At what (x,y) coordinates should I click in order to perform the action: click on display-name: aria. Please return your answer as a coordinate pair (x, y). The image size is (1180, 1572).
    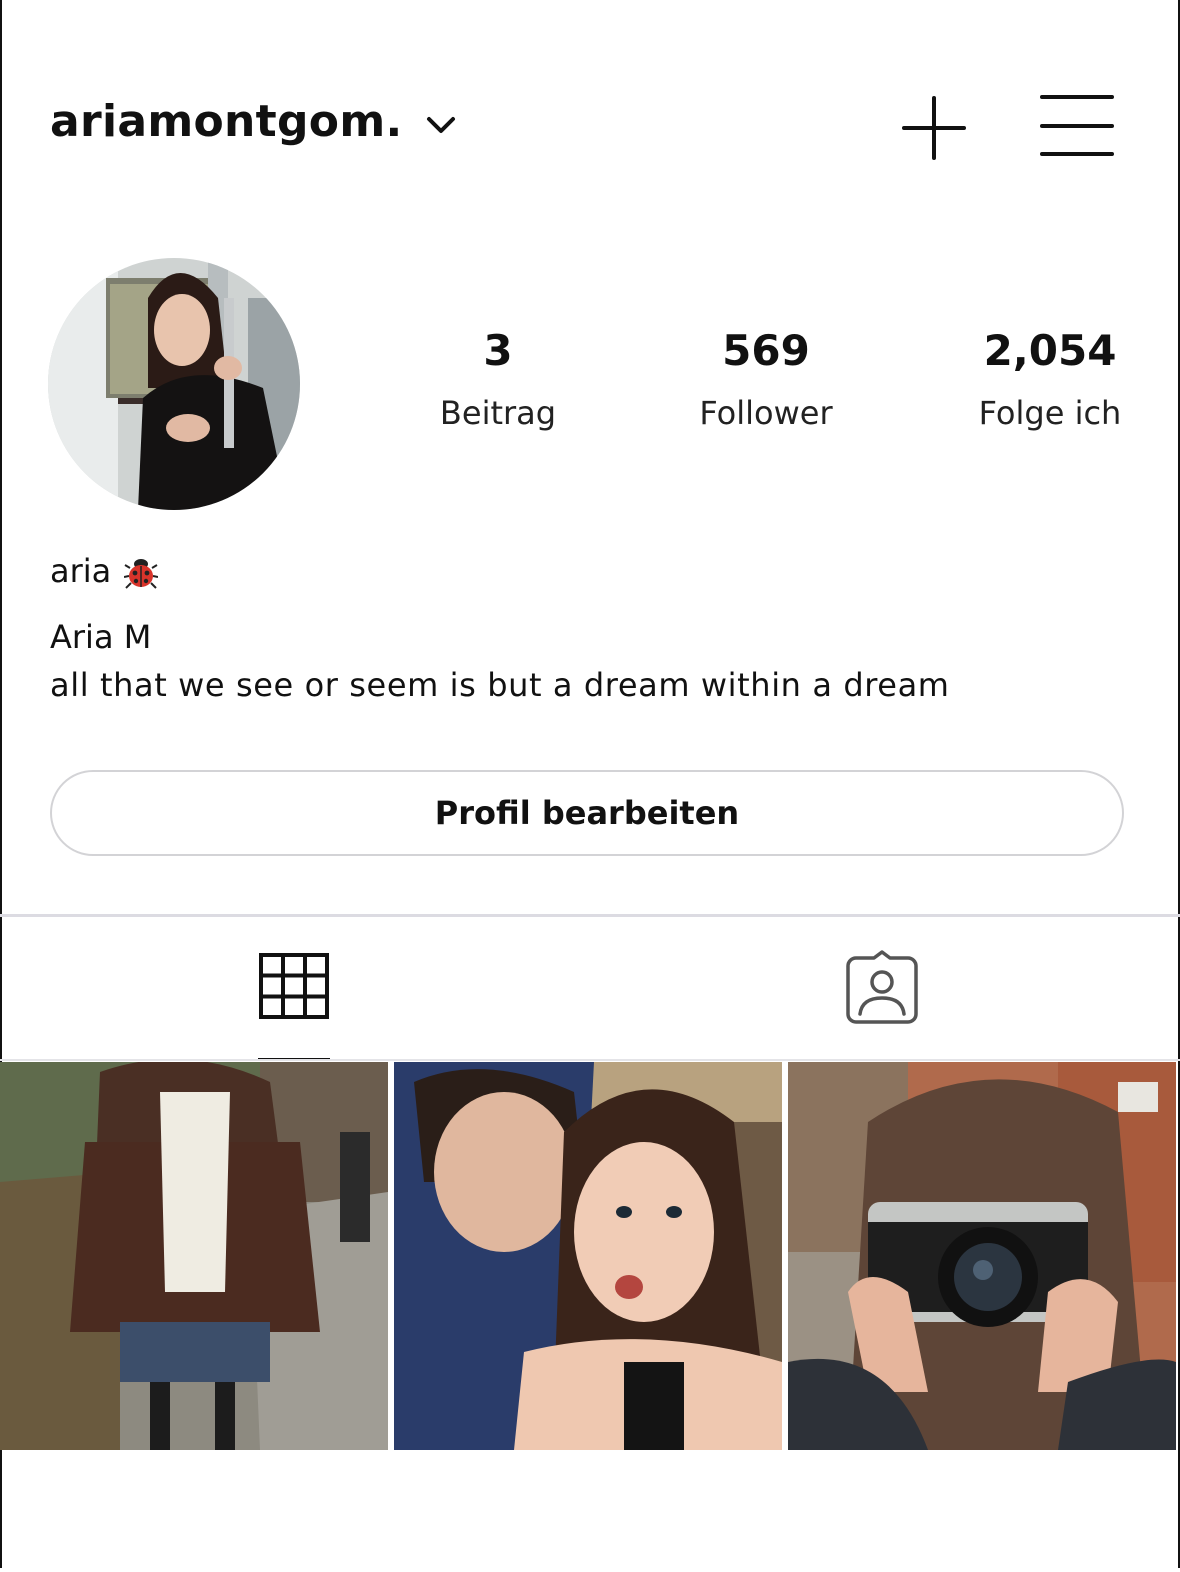
    Looking at the image, I should click on (81, 571).